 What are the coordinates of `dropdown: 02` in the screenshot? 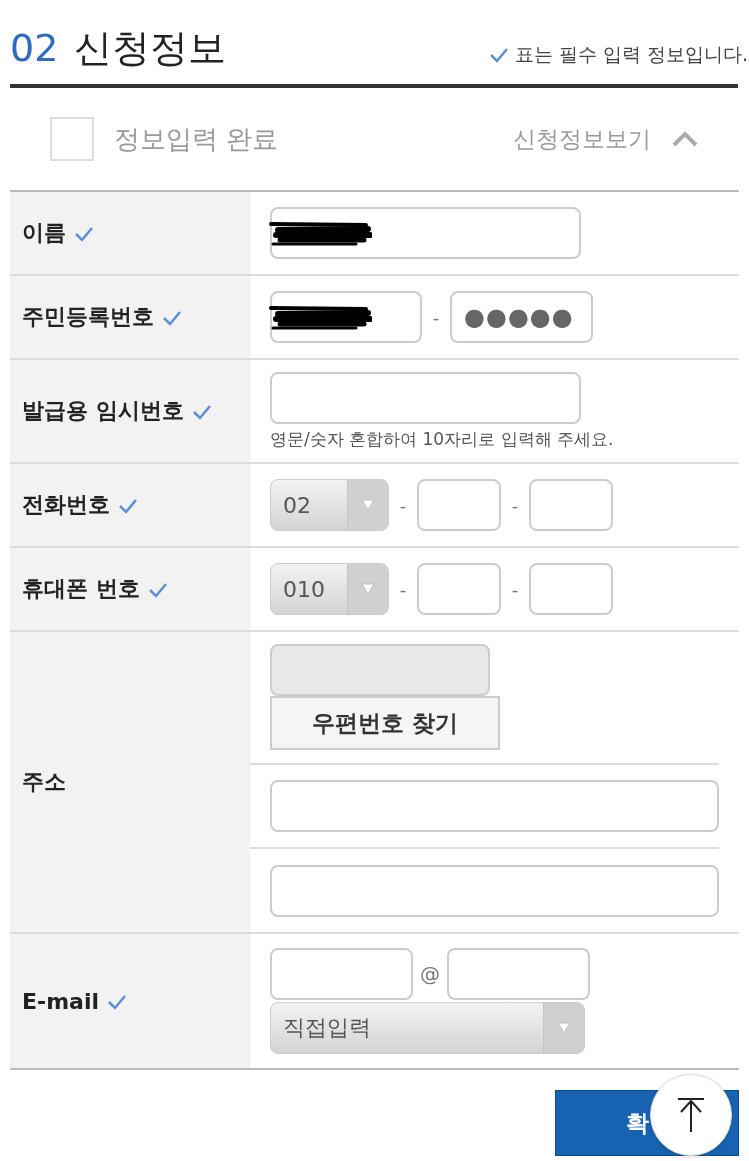 It's located at (329, 505).